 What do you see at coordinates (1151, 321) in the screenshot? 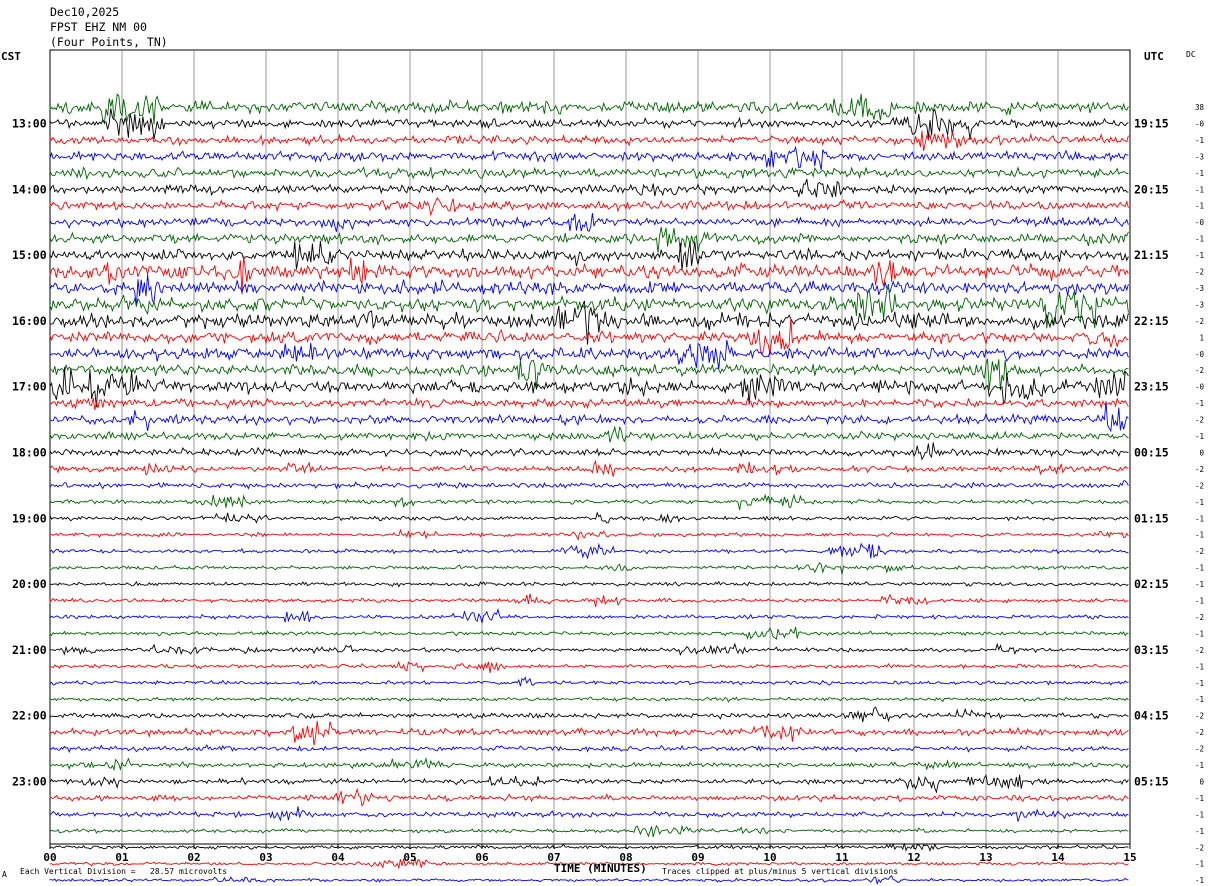
I see `utc-hour-label: 22:15` at bounding box center [1151, 321].